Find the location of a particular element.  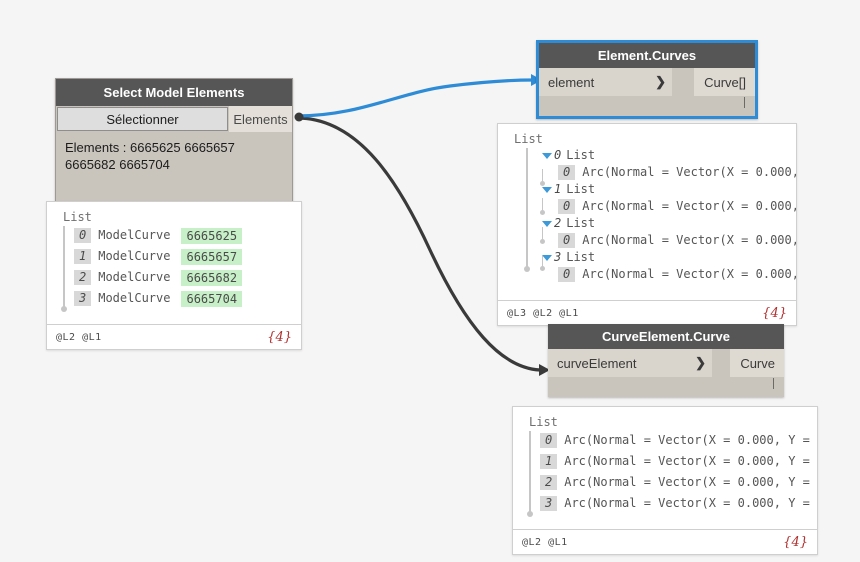

node-port-row: element ❯ Curve[] is located at coordinates (647, 82).